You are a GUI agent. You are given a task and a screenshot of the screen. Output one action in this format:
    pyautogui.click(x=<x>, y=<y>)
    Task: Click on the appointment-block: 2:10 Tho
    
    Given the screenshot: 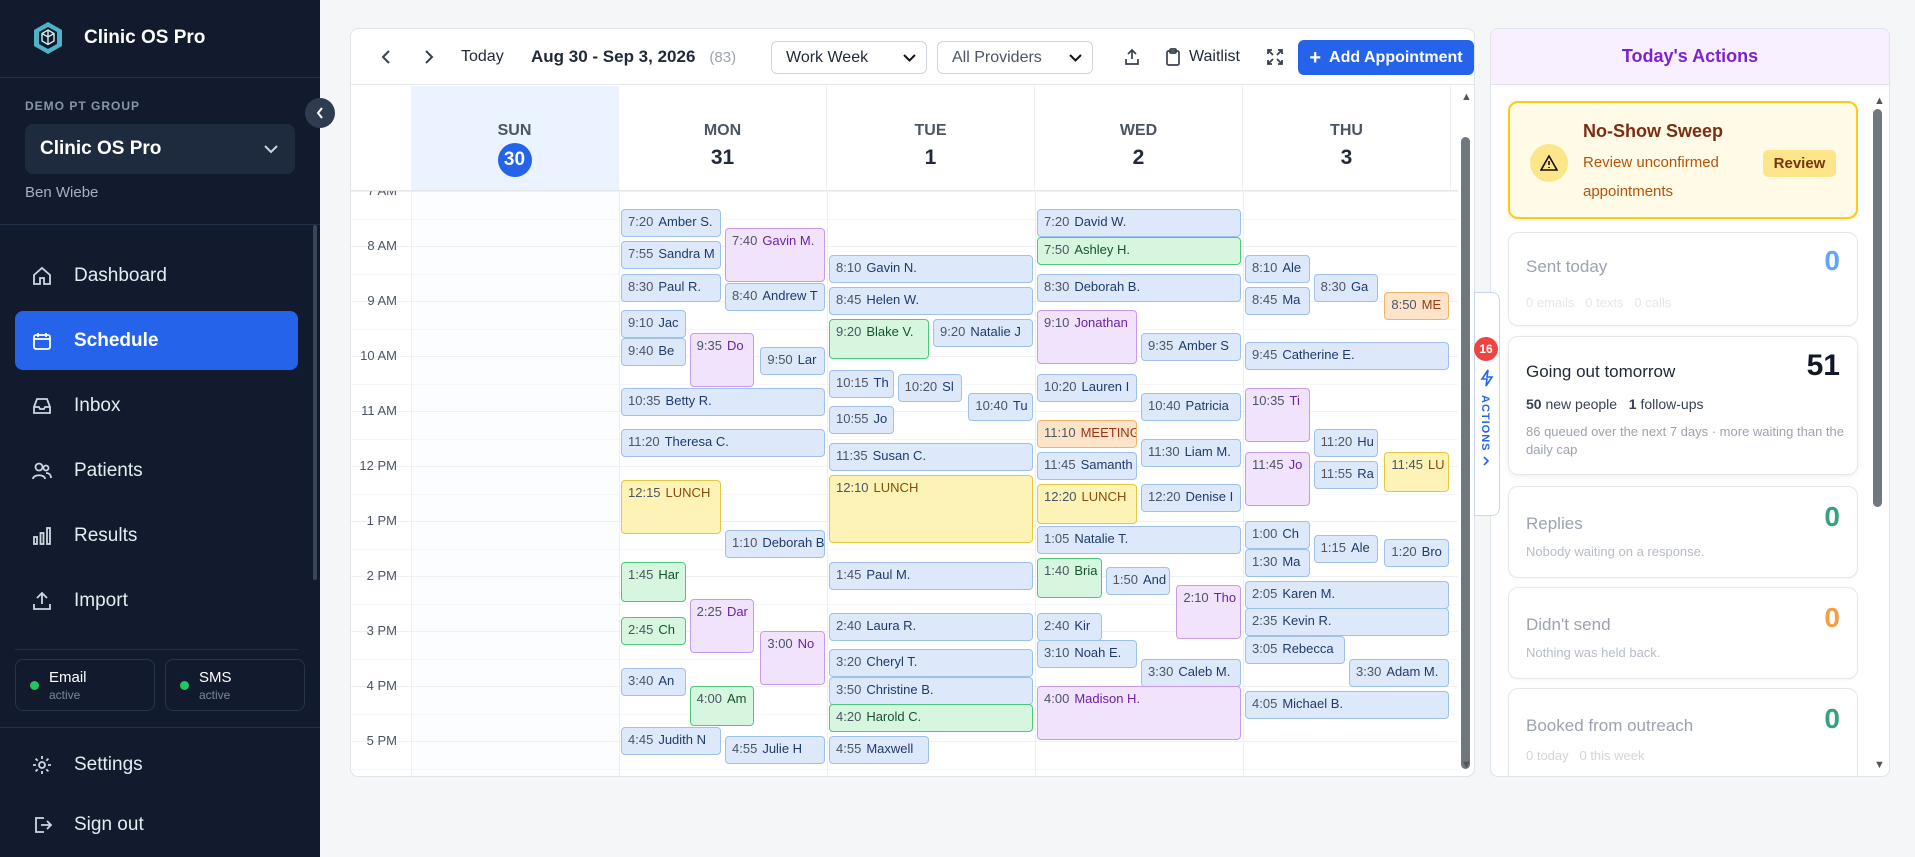 What is the action you would take?
    pyautogui.click(x=1208, y=612)
    